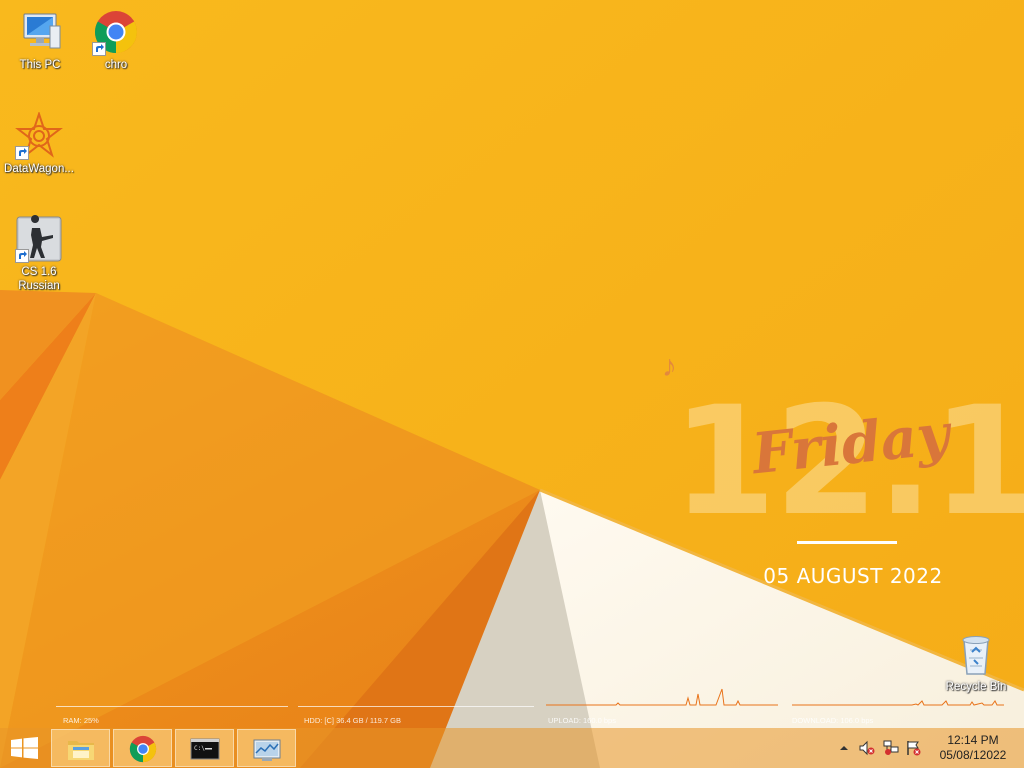 The height and width of the screenshot is (768, 1024). Describe the element at coordinates (853, 576) in the screenshot. I see `clock-widget-date: 05 AUGUST 2022` at that location.